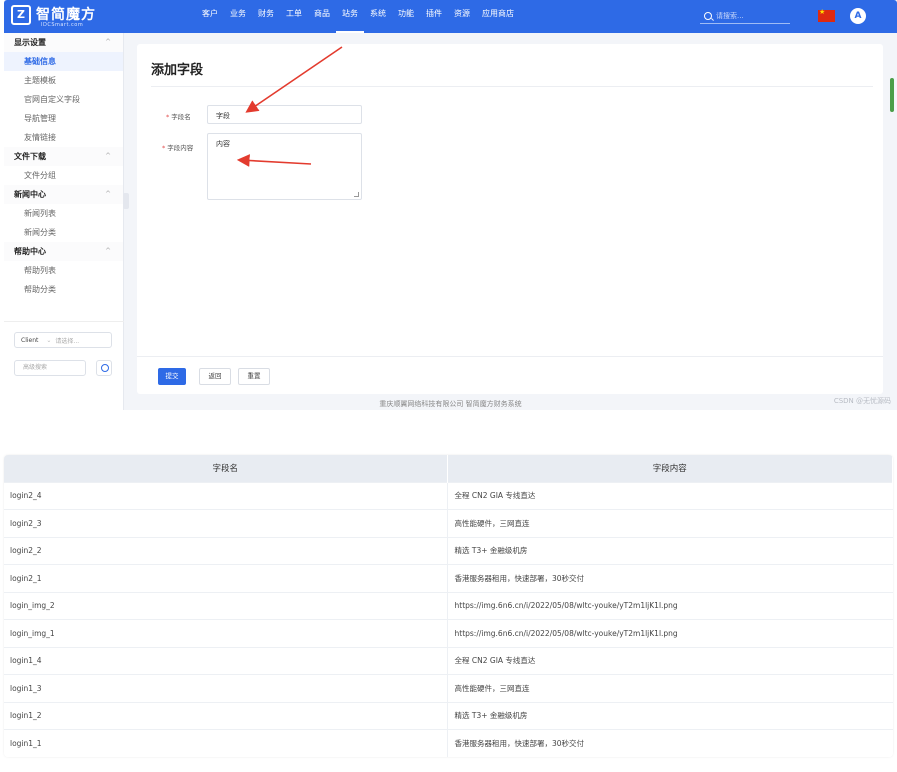 This screenshot has height=772, width=897. Describe the element at coordinates (225, 715) in the screenshot. I see `cell-field-name: login1_2` at that location.